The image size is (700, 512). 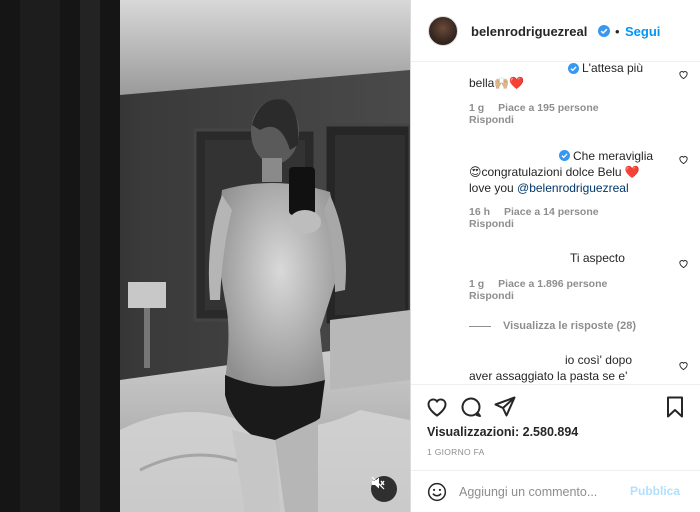 What do you see at coordinates (675, 407) in the screenshot?
I see `bookmark-icon` at bounding box center [675, 407].